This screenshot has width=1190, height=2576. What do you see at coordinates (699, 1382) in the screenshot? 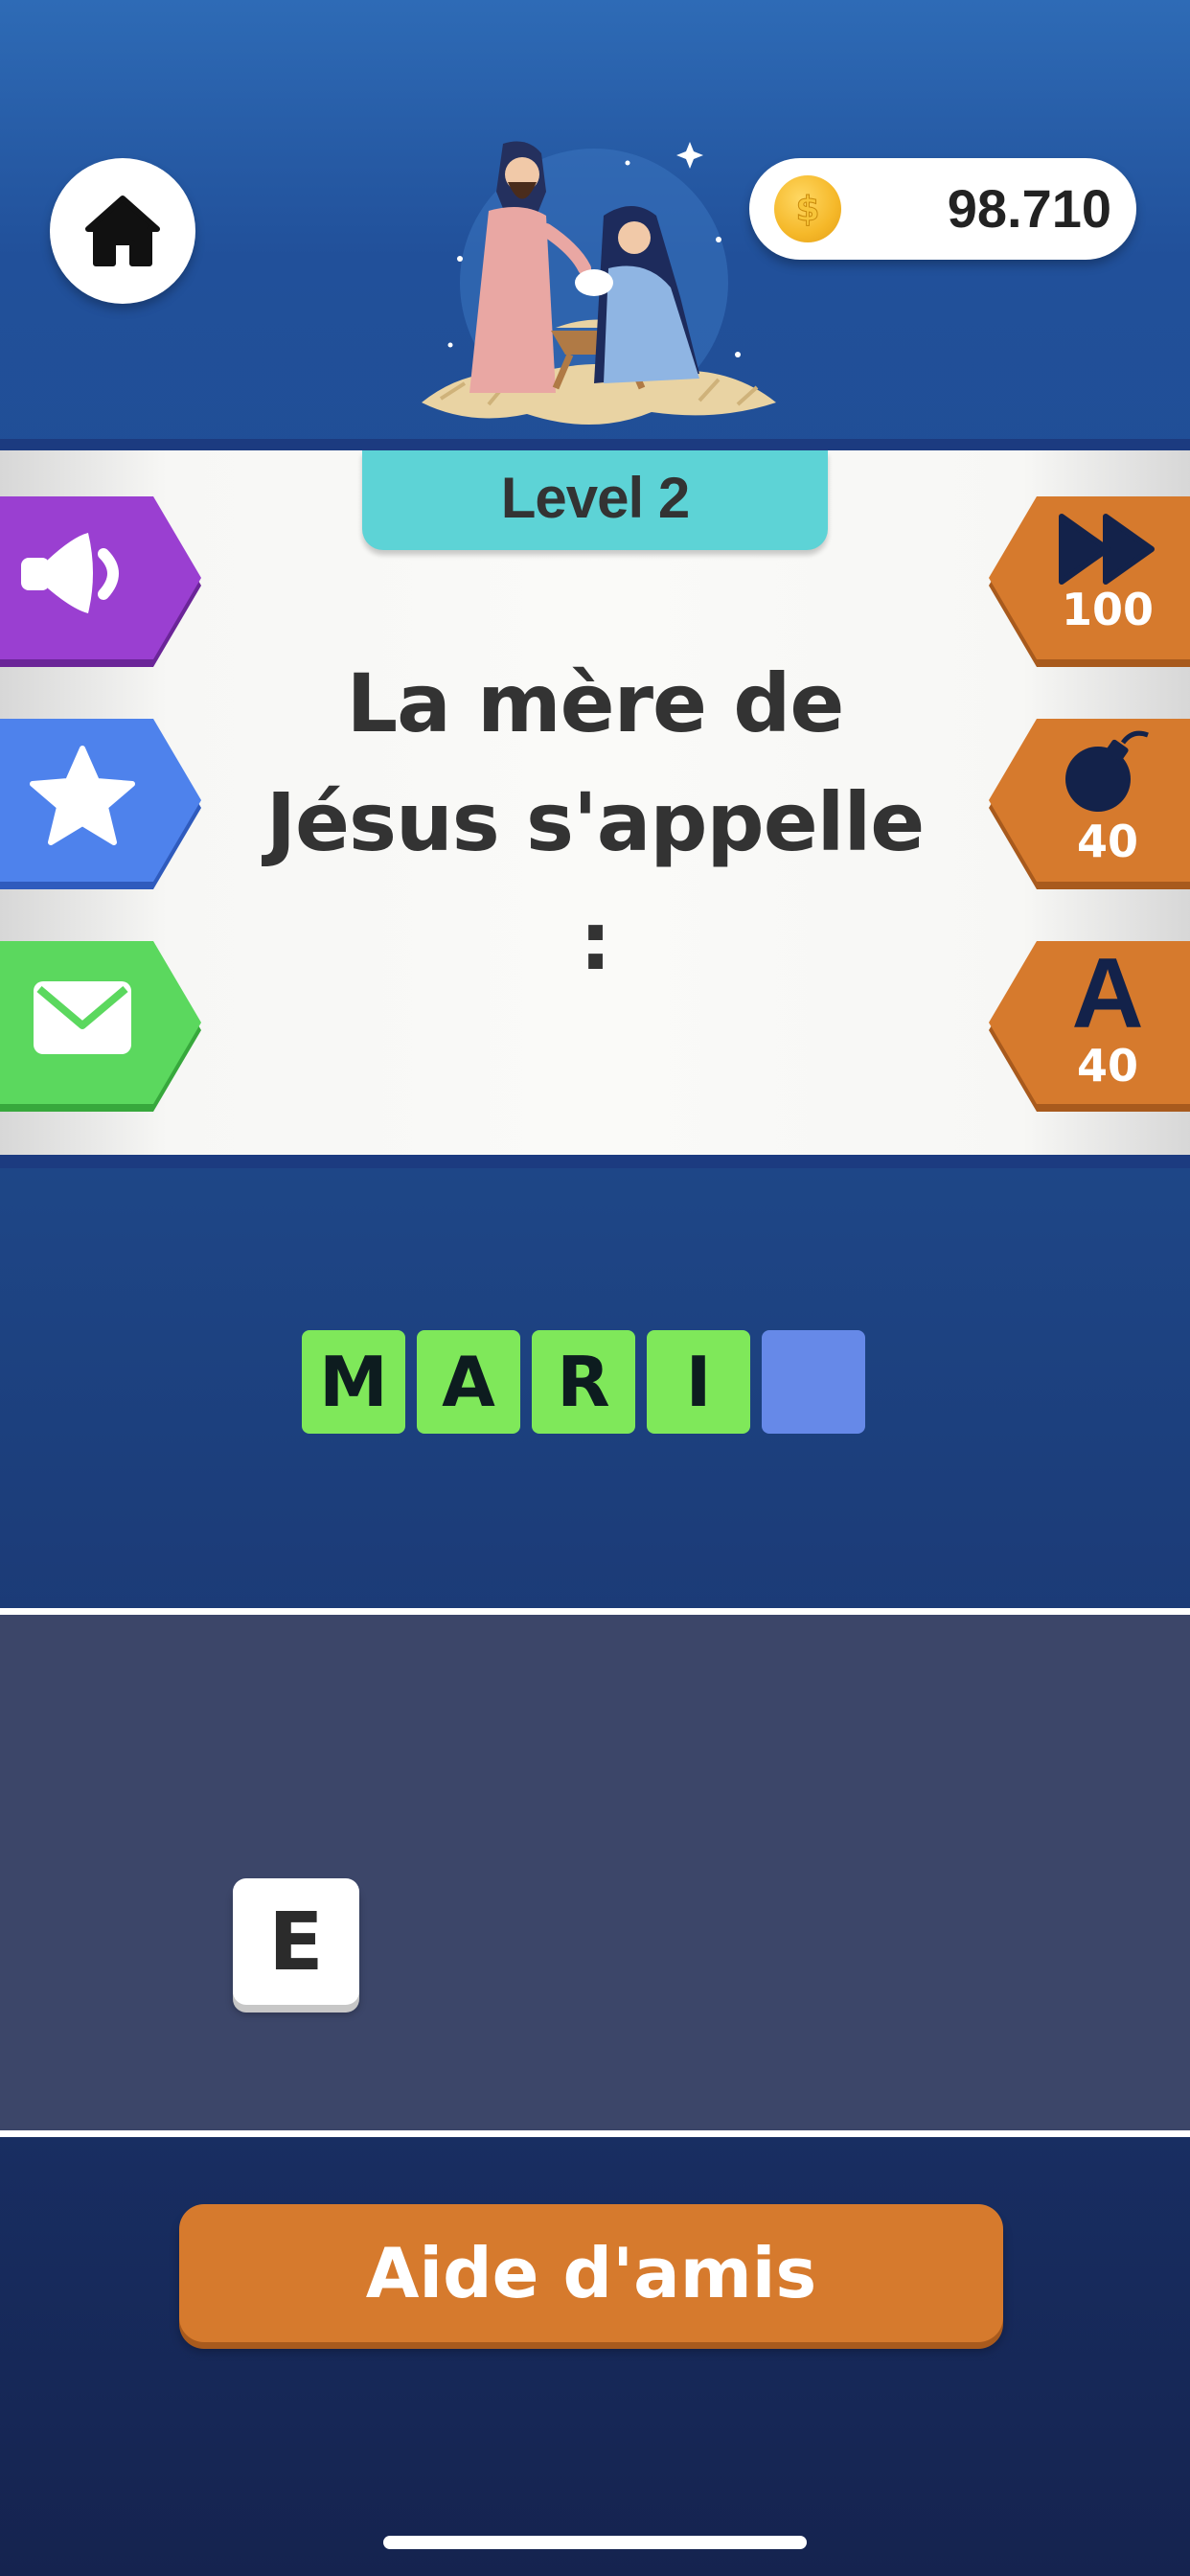
I see `answer-slot: I` at bounding box center [699, 1382].